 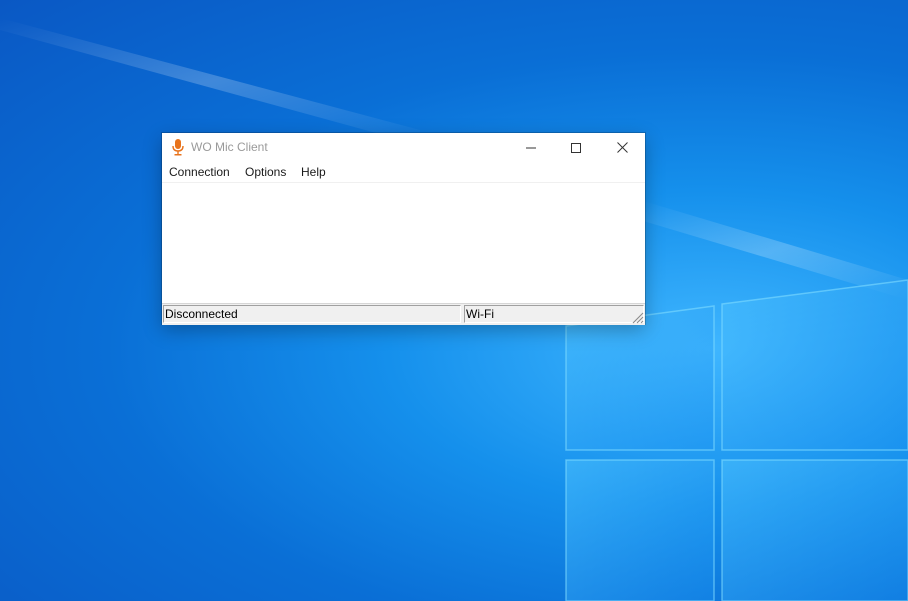 I want to click on client-area, so click(x=403, y=243).